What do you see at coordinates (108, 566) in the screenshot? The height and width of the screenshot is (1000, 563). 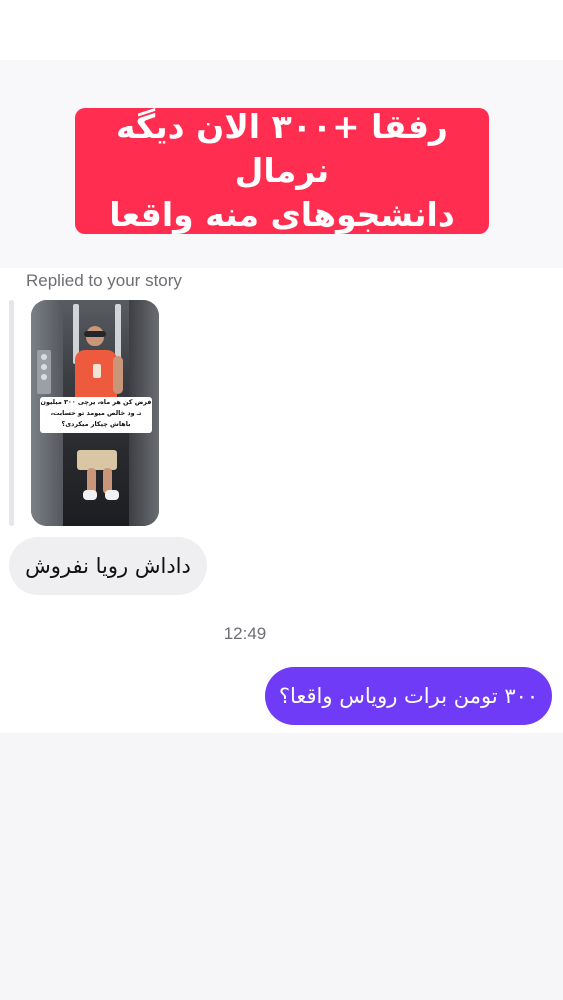 I see `incoming-message-bubble: داداش رویا نفروش` at bounding box center [108, 566].